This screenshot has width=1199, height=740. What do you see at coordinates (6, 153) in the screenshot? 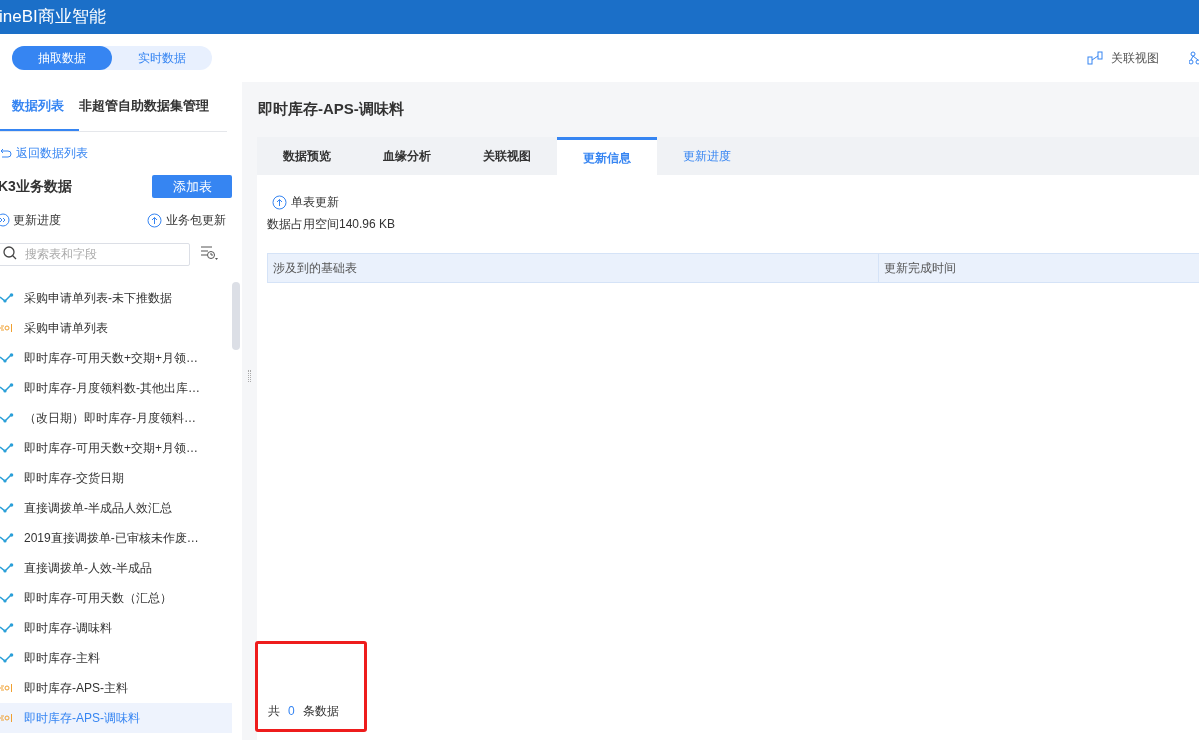
I see `back-icon` at bounding box center [6, 153].